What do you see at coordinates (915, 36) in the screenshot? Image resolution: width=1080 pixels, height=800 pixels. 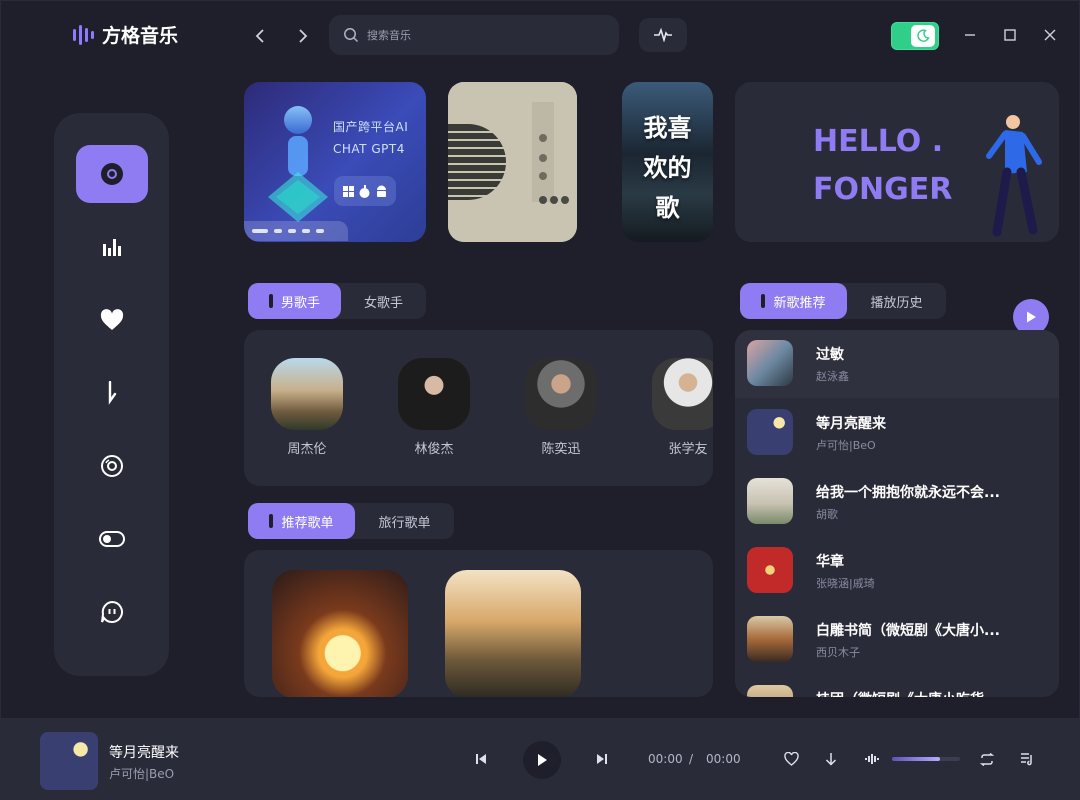 I see `theme-toggle` at bounding box center [915, 36].